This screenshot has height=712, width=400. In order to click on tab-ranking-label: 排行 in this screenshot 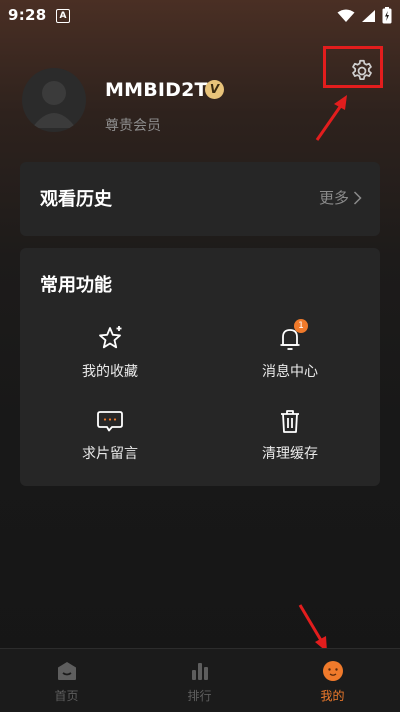, I will do `click(199, 696)`.